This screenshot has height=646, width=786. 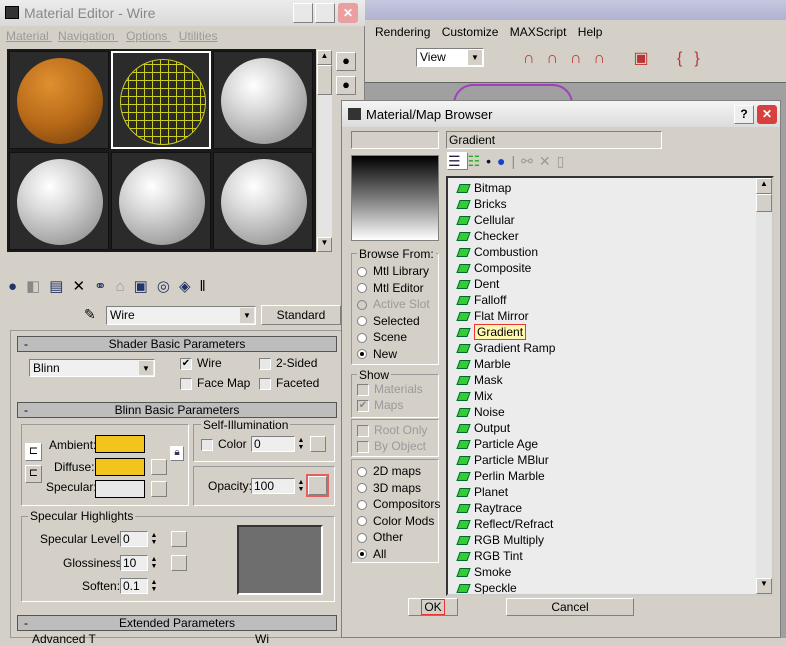 What do you see at coordinates (603, 252) in the screenshot?
I see `map-list-item: Combustion` at bounding box center [603, 252].